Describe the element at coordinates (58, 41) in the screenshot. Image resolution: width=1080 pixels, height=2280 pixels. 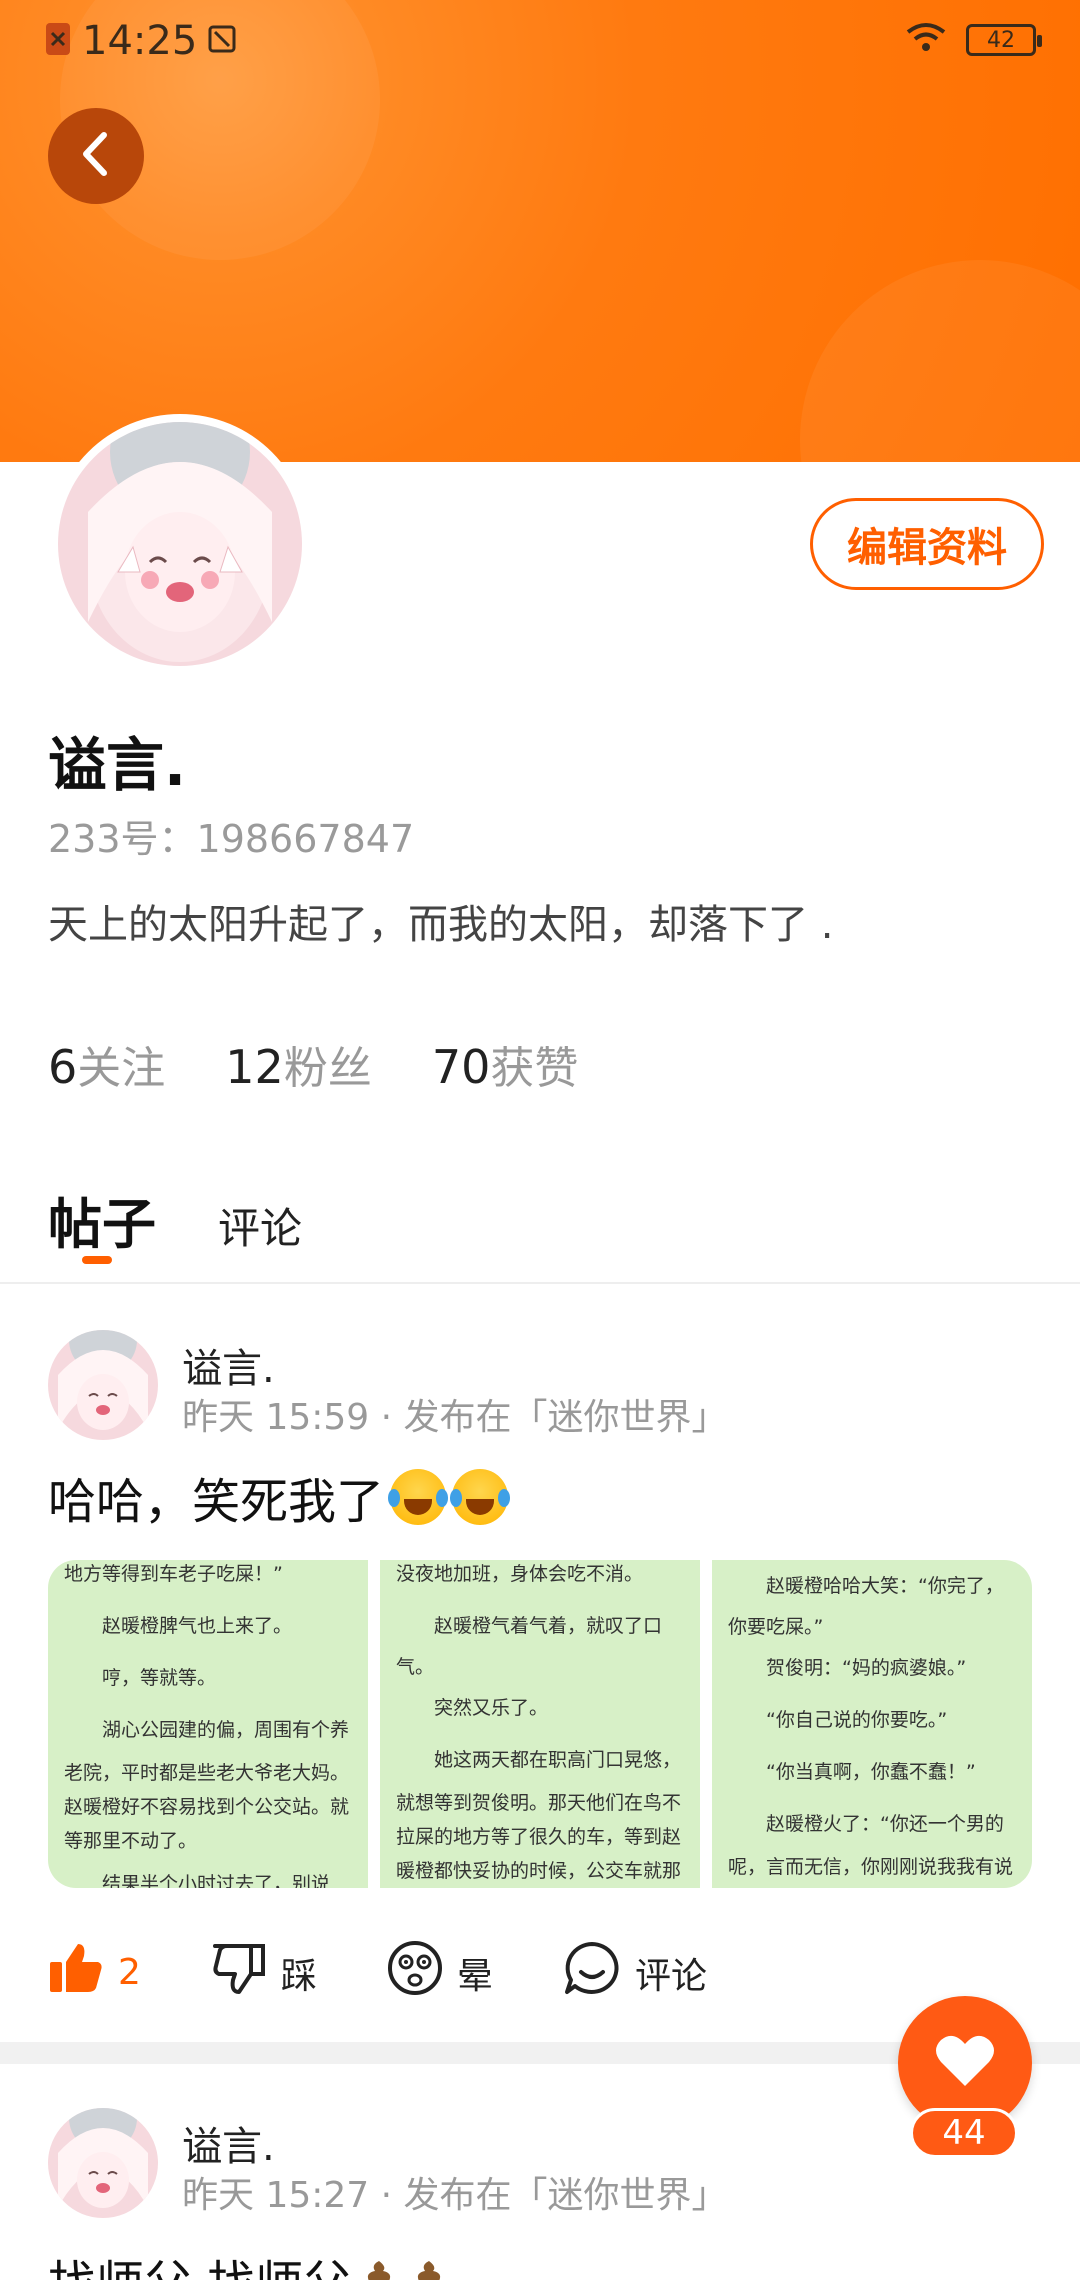
I see `notification-icon` at that location.